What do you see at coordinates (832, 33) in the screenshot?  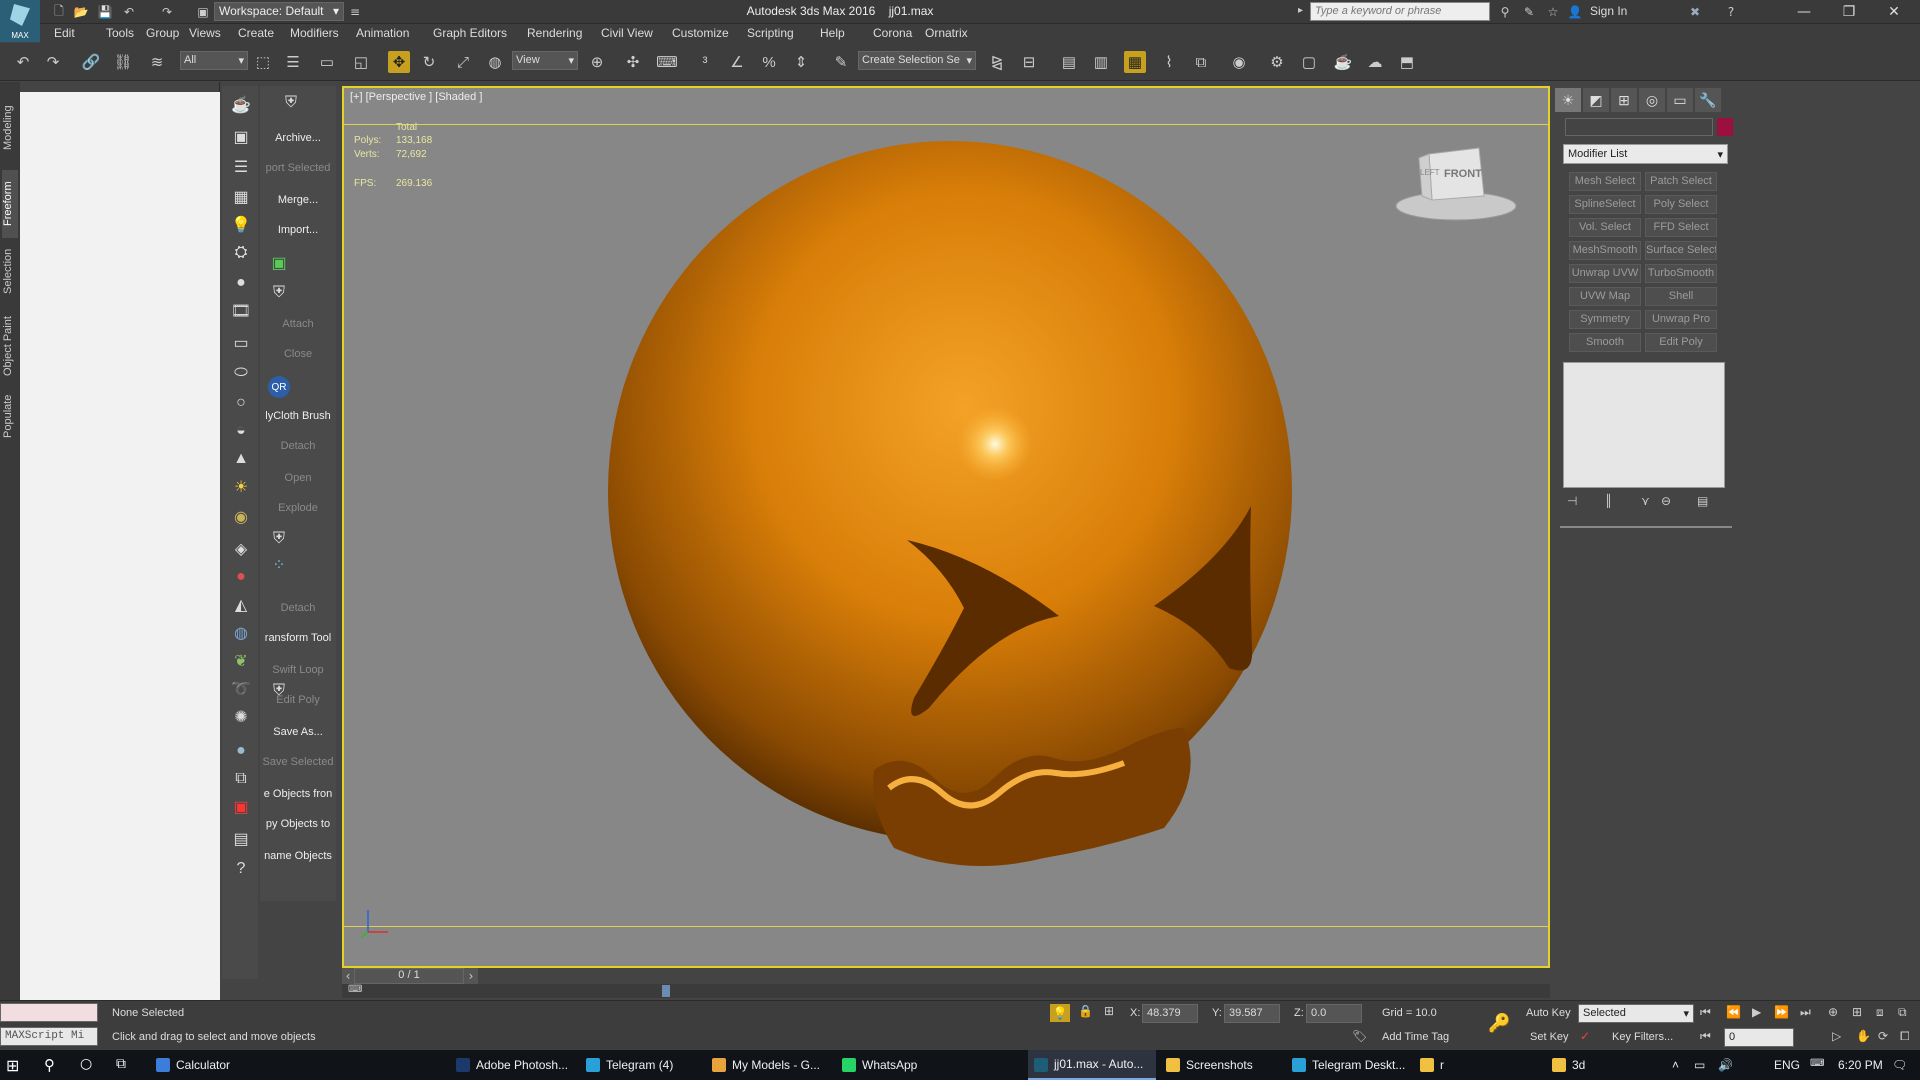 I see `menu-help: Help` at bounding box center [832, 33].